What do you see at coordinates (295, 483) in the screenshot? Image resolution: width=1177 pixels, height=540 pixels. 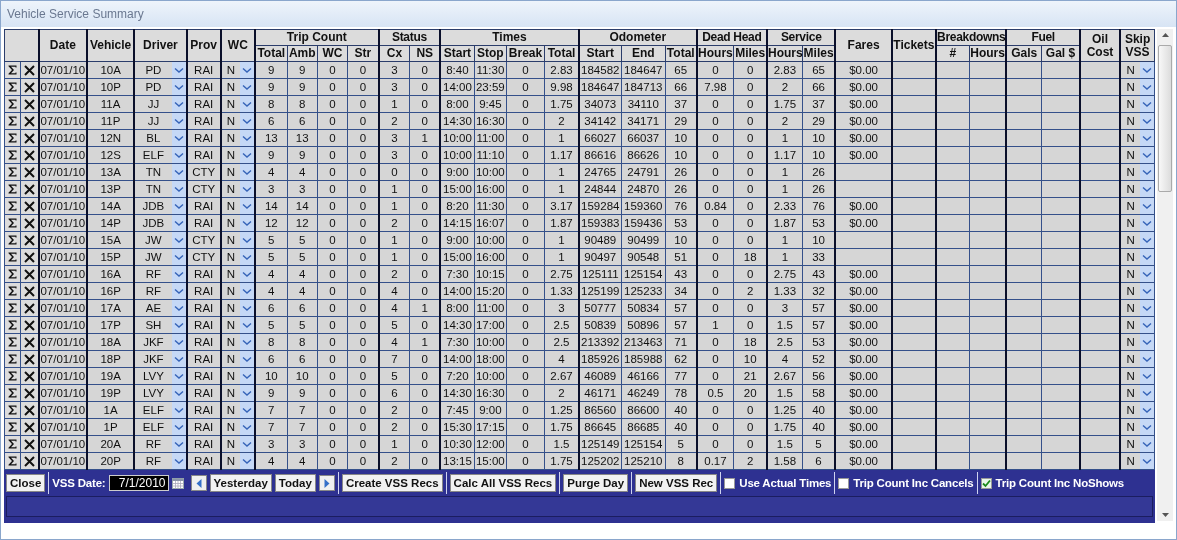 I see `day-button: Today` at bounding box center [295, 483].